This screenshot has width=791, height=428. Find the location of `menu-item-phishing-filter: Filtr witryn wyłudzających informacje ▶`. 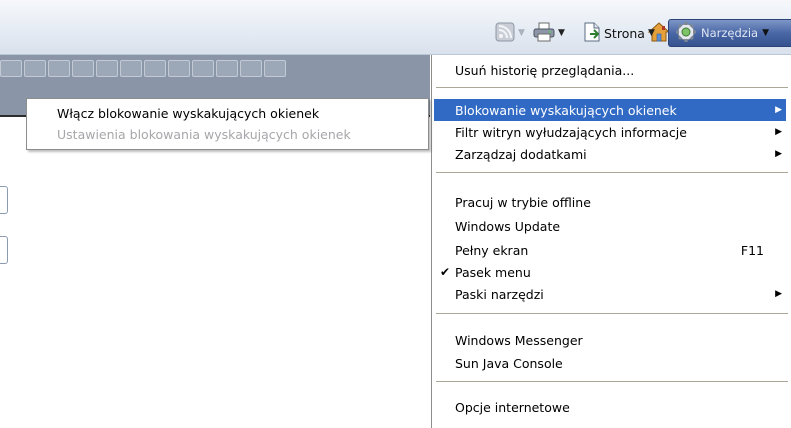

menu-item-phishing-filter: Filtr witryn wyłudzających informacje ▶ is located at coordinates (610, 132).